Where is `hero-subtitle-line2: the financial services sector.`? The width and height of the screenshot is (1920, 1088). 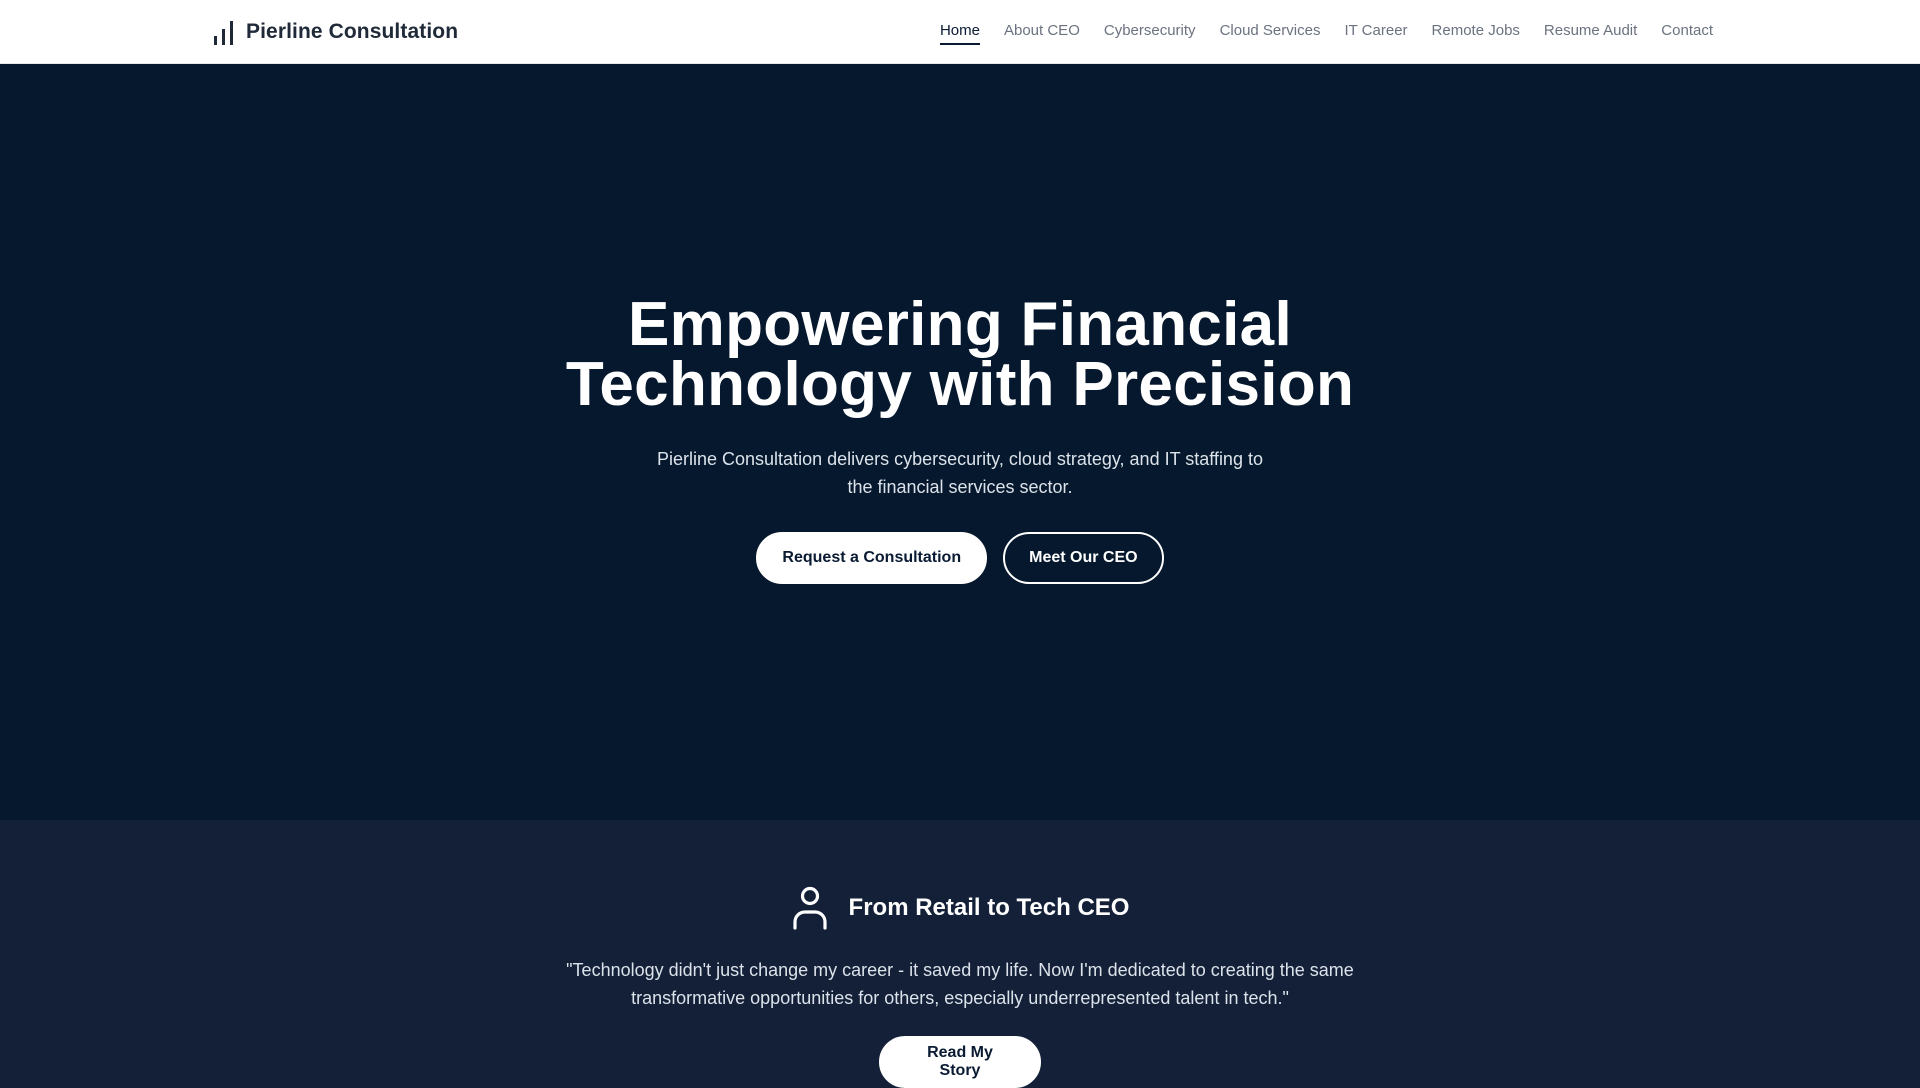 hero-subtitle-line2: the financial services sector. is located at coordinates (960, 487).